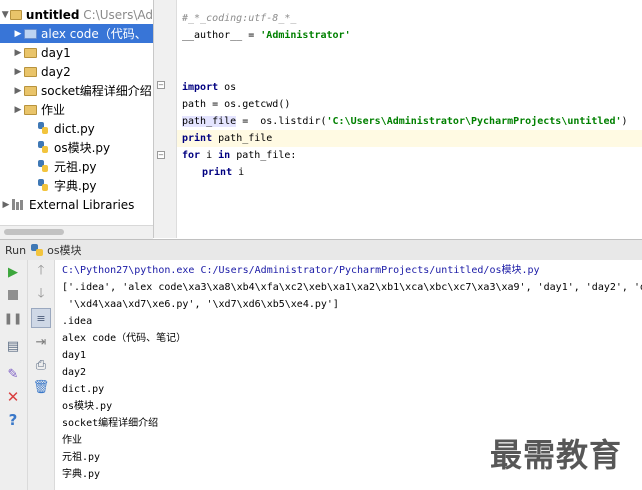 This screenshot has width=642, height=490. I want to click on tree-item-label: External Libraries, so click(82, 204).